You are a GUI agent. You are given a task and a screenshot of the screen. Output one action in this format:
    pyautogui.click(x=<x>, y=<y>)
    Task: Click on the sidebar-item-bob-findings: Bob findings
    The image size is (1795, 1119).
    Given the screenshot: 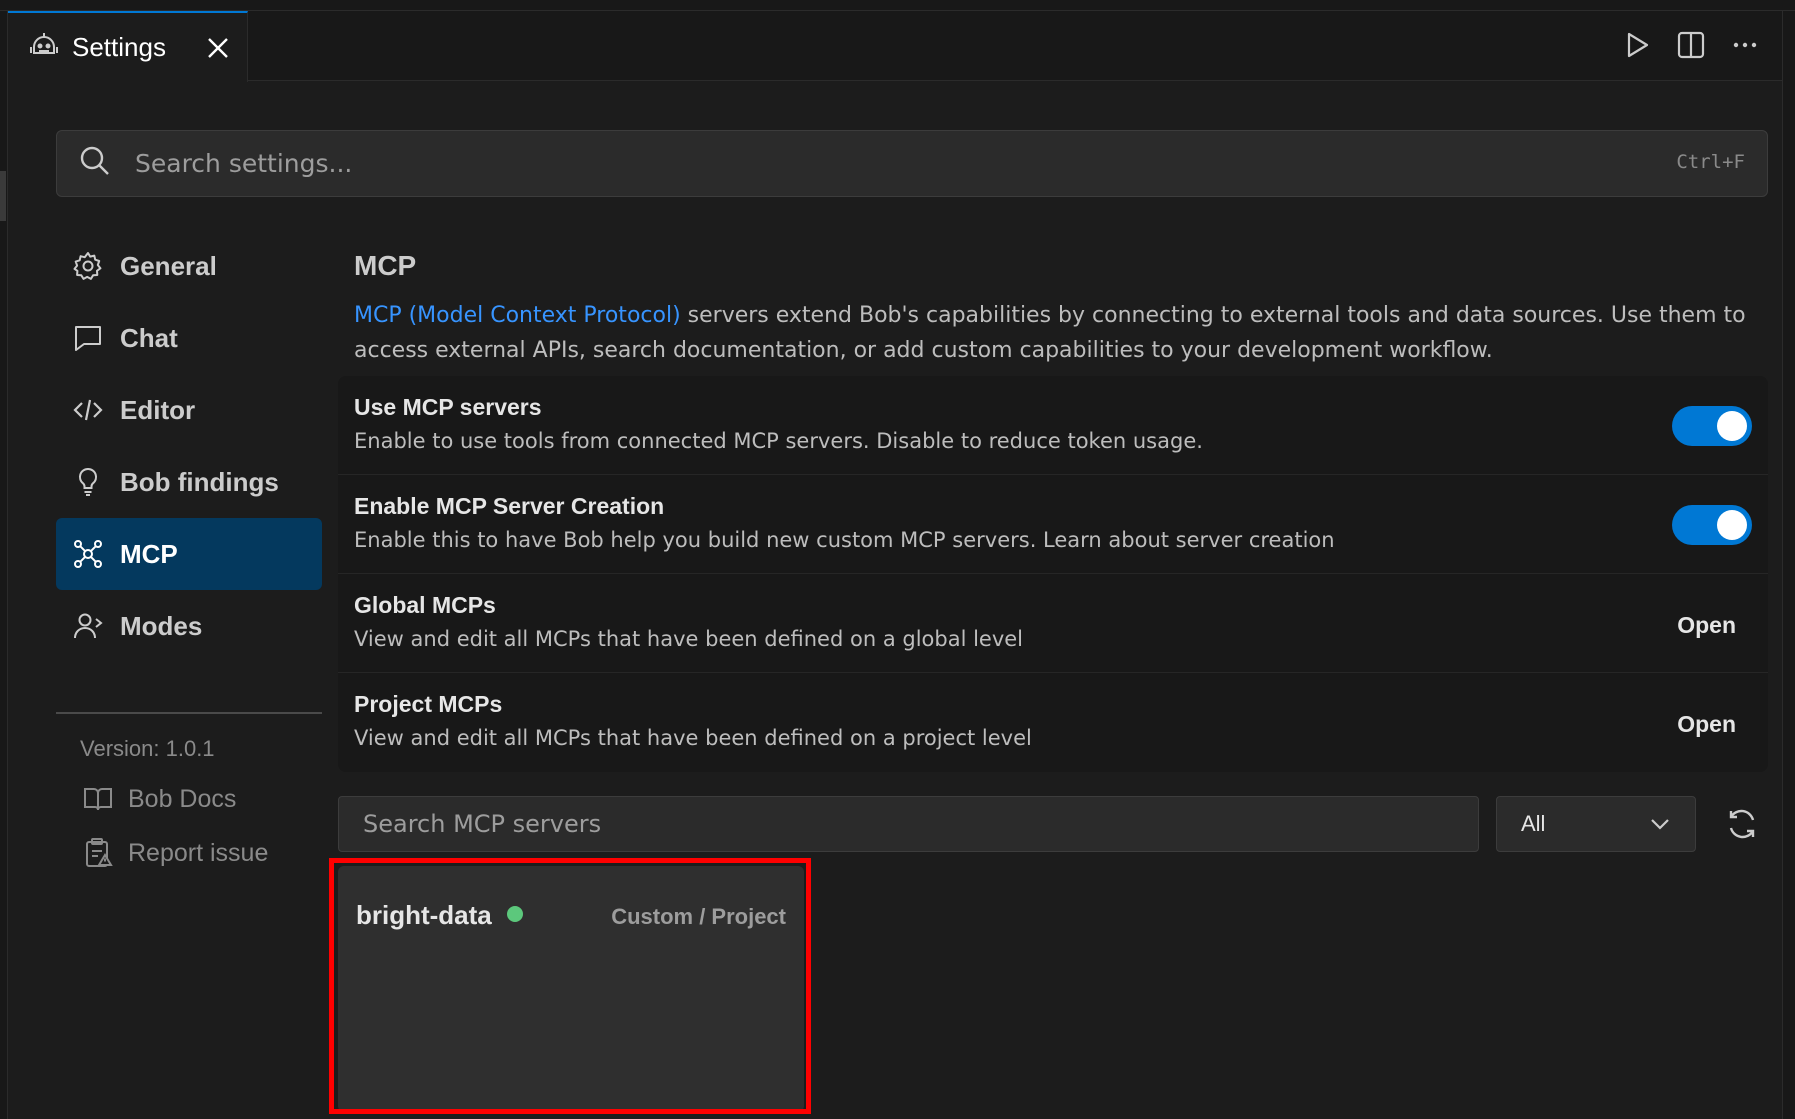 What is the action you would take?
    pyautogui.click(x=189, y=482)
    